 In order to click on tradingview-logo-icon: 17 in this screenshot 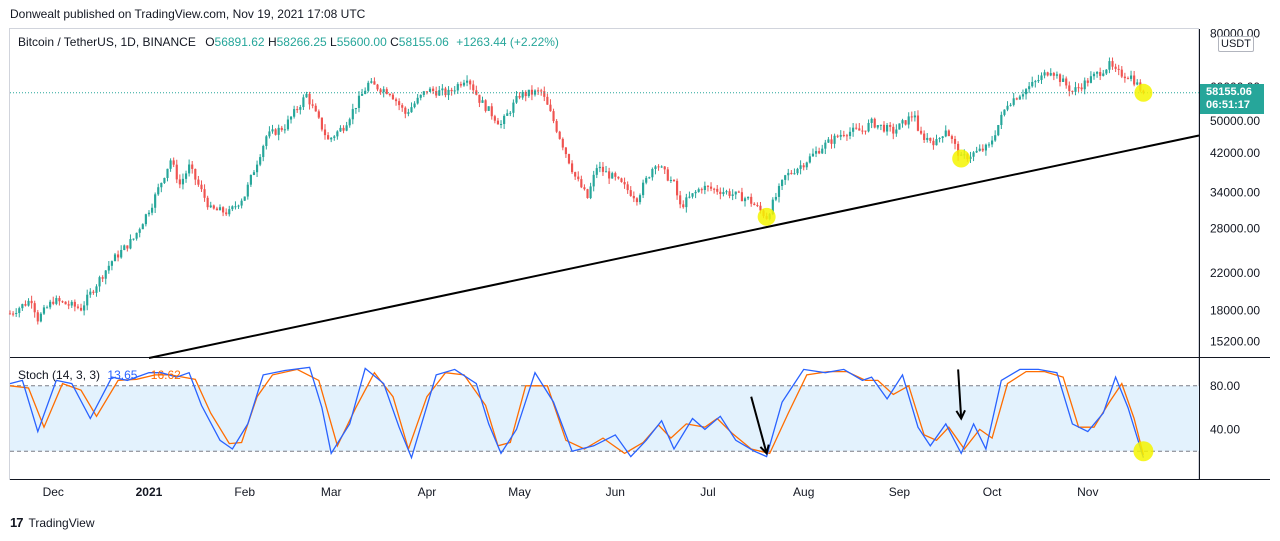, I will do `click(17, 522)`.